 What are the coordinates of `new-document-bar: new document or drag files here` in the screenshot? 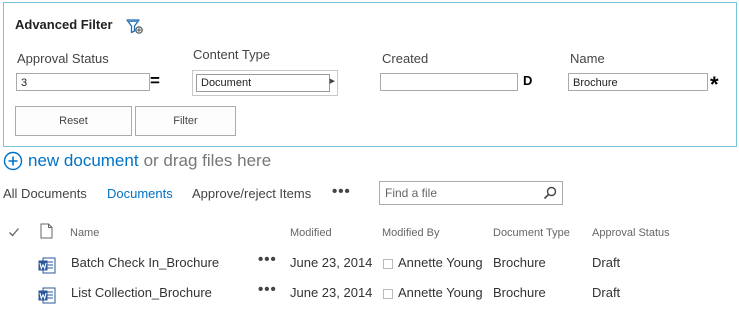 It's located at (137, 161).